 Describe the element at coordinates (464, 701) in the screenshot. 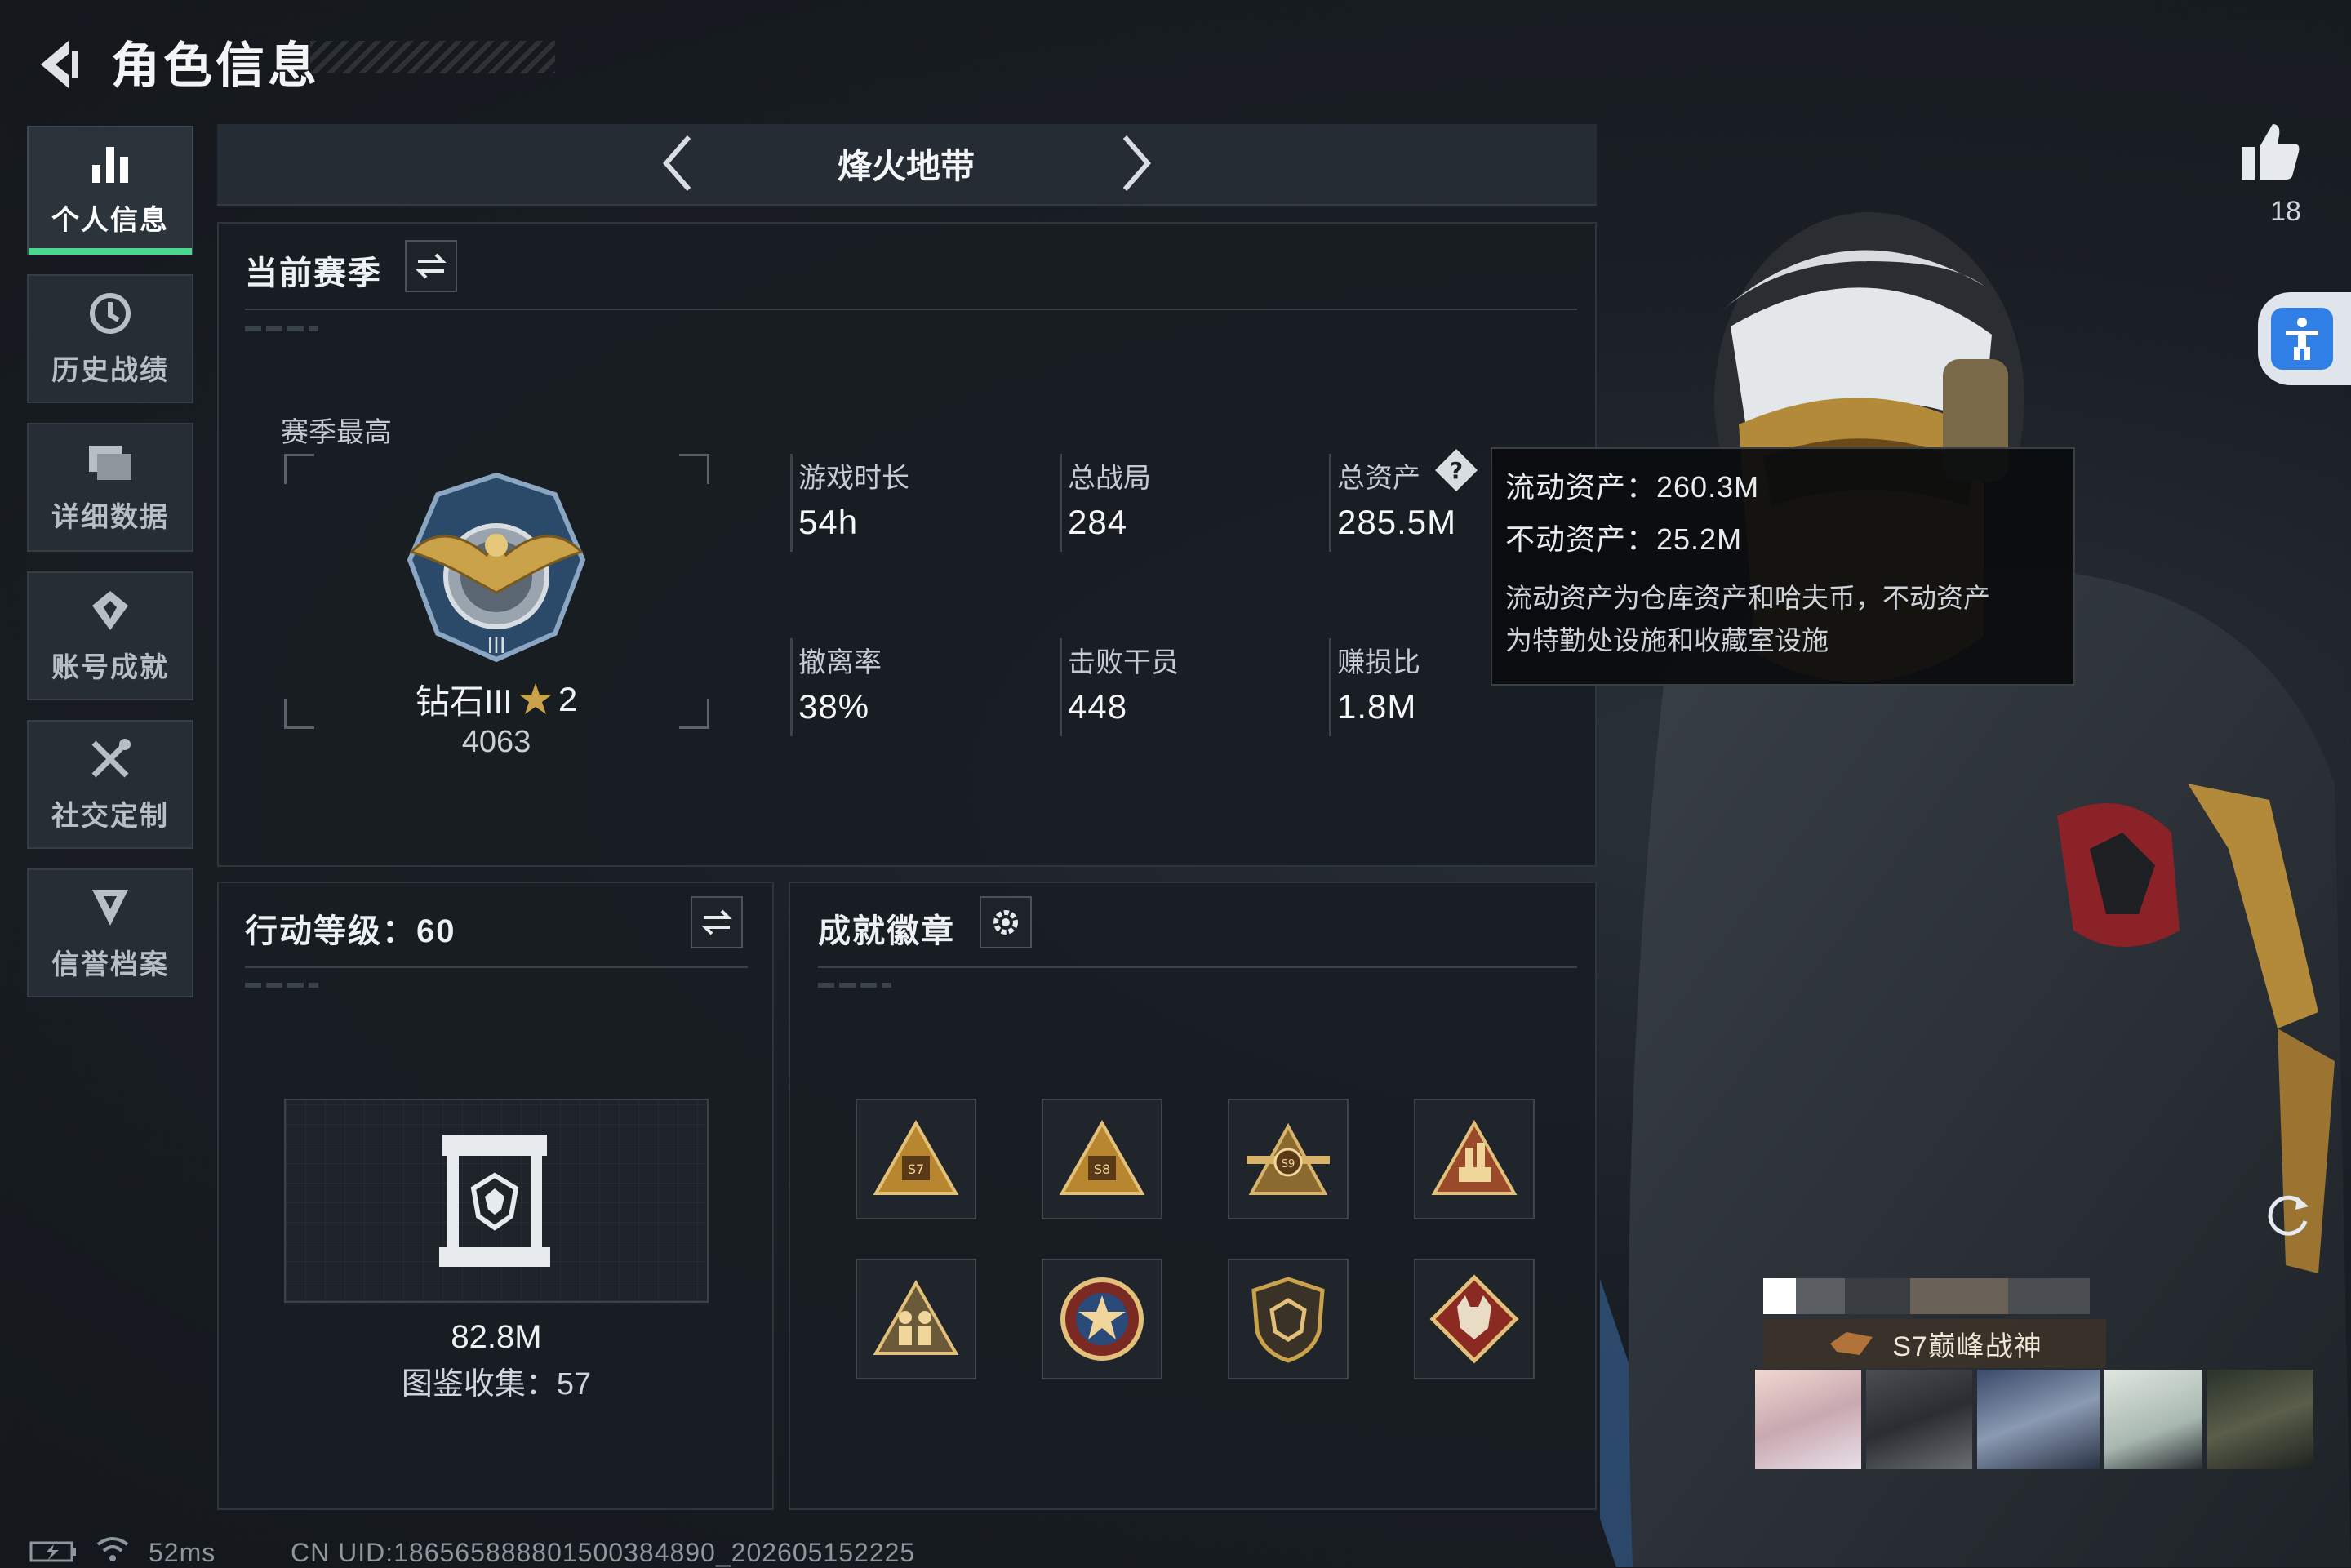

I see `rank-name: 钻石III` at that location.